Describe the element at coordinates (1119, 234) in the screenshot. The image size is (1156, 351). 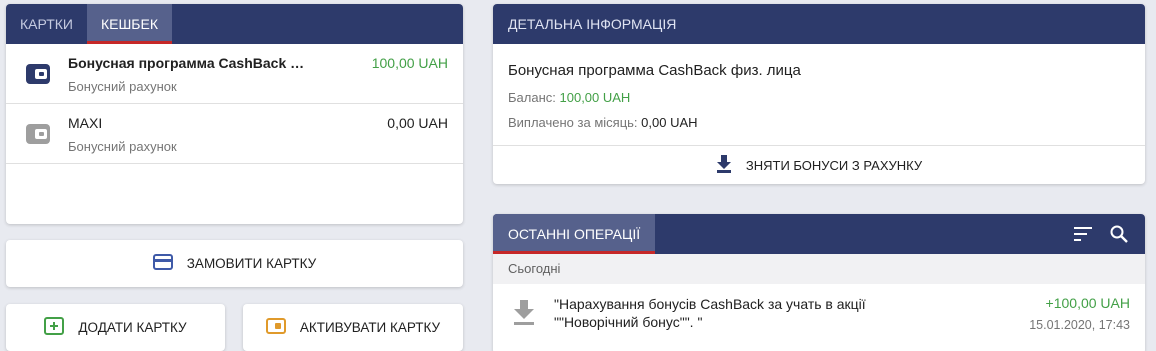
I see `search-icon` at that location.